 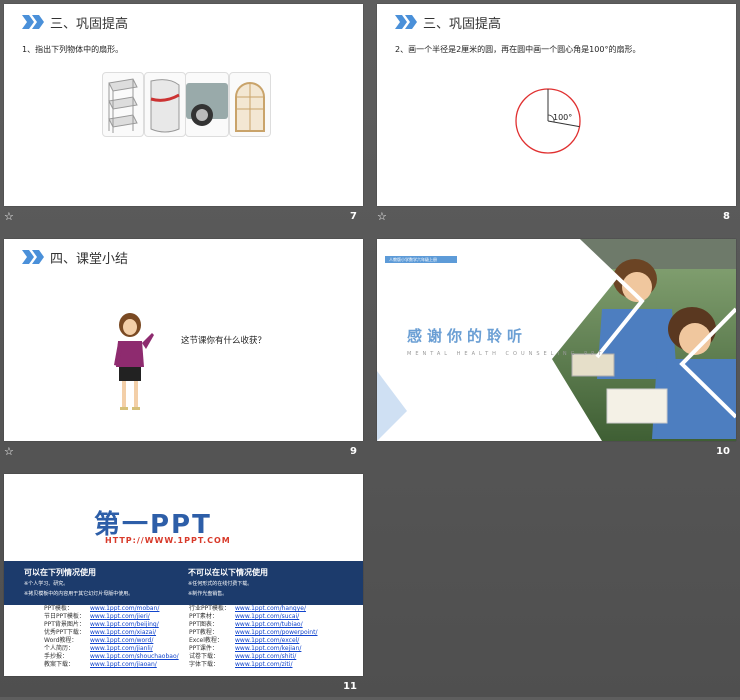 What do you see at coordinates (207, 104) in the screenshot?
I see `car-wheel-icon` at bounding box center [207, 104].